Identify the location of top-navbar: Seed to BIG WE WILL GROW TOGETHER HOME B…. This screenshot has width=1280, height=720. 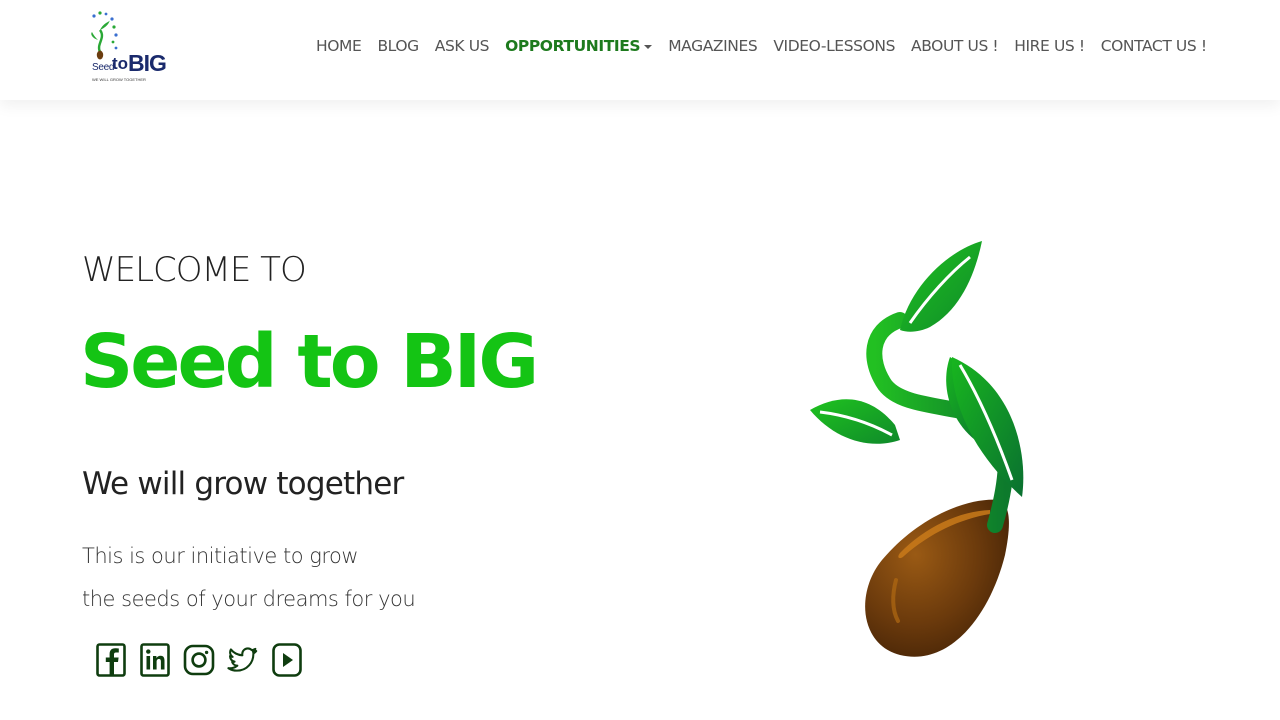
(640, 50).